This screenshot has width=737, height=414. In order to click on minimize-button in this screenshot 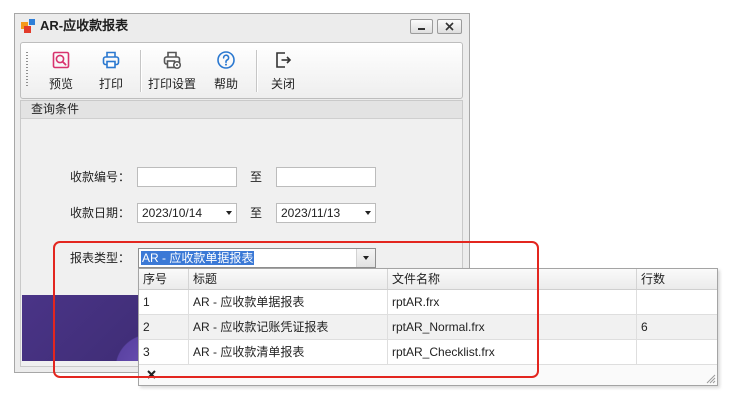, I will do `click(421, 26)`.